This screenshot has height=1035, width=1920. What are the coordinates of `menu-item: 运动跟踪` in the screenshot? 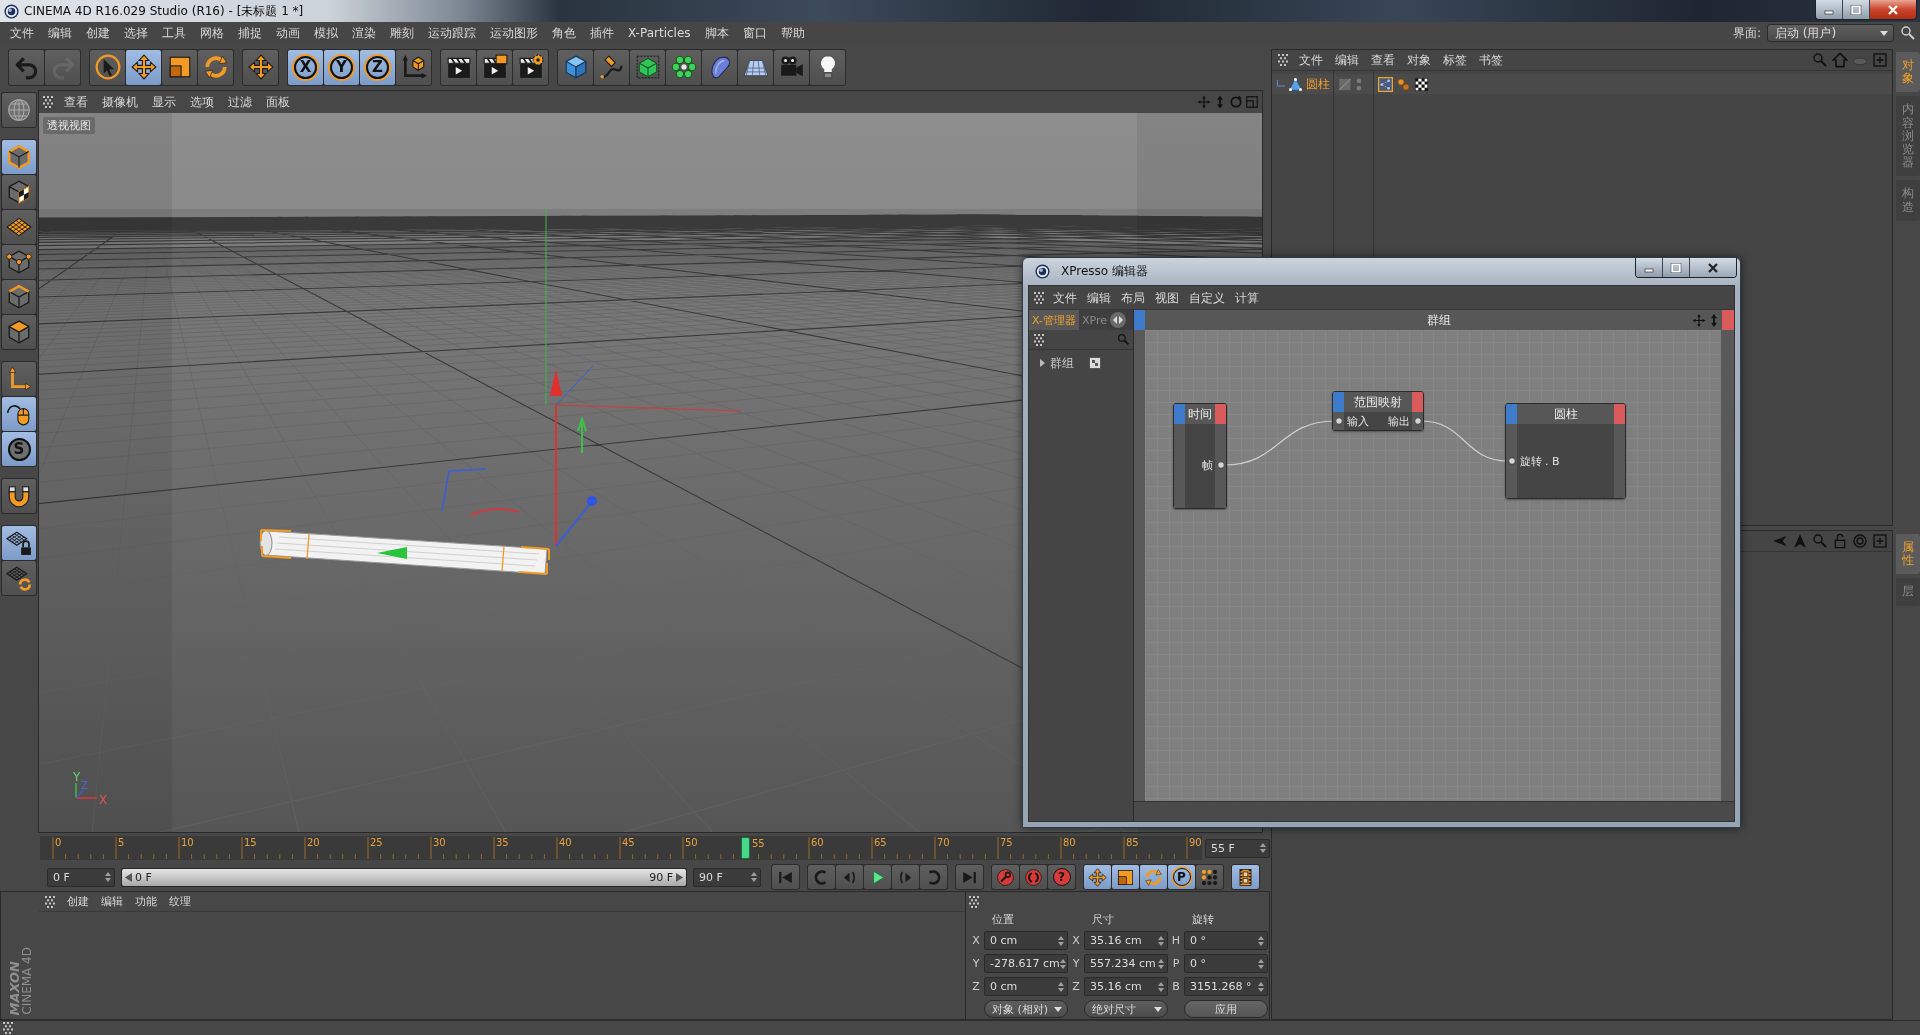 It's located at (452, 33).